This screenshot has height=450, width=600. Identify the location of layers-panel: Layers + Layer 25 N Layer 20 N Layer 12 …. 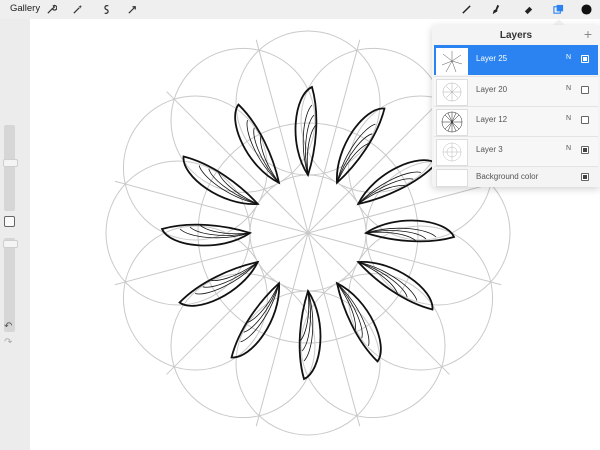
(516, 106).